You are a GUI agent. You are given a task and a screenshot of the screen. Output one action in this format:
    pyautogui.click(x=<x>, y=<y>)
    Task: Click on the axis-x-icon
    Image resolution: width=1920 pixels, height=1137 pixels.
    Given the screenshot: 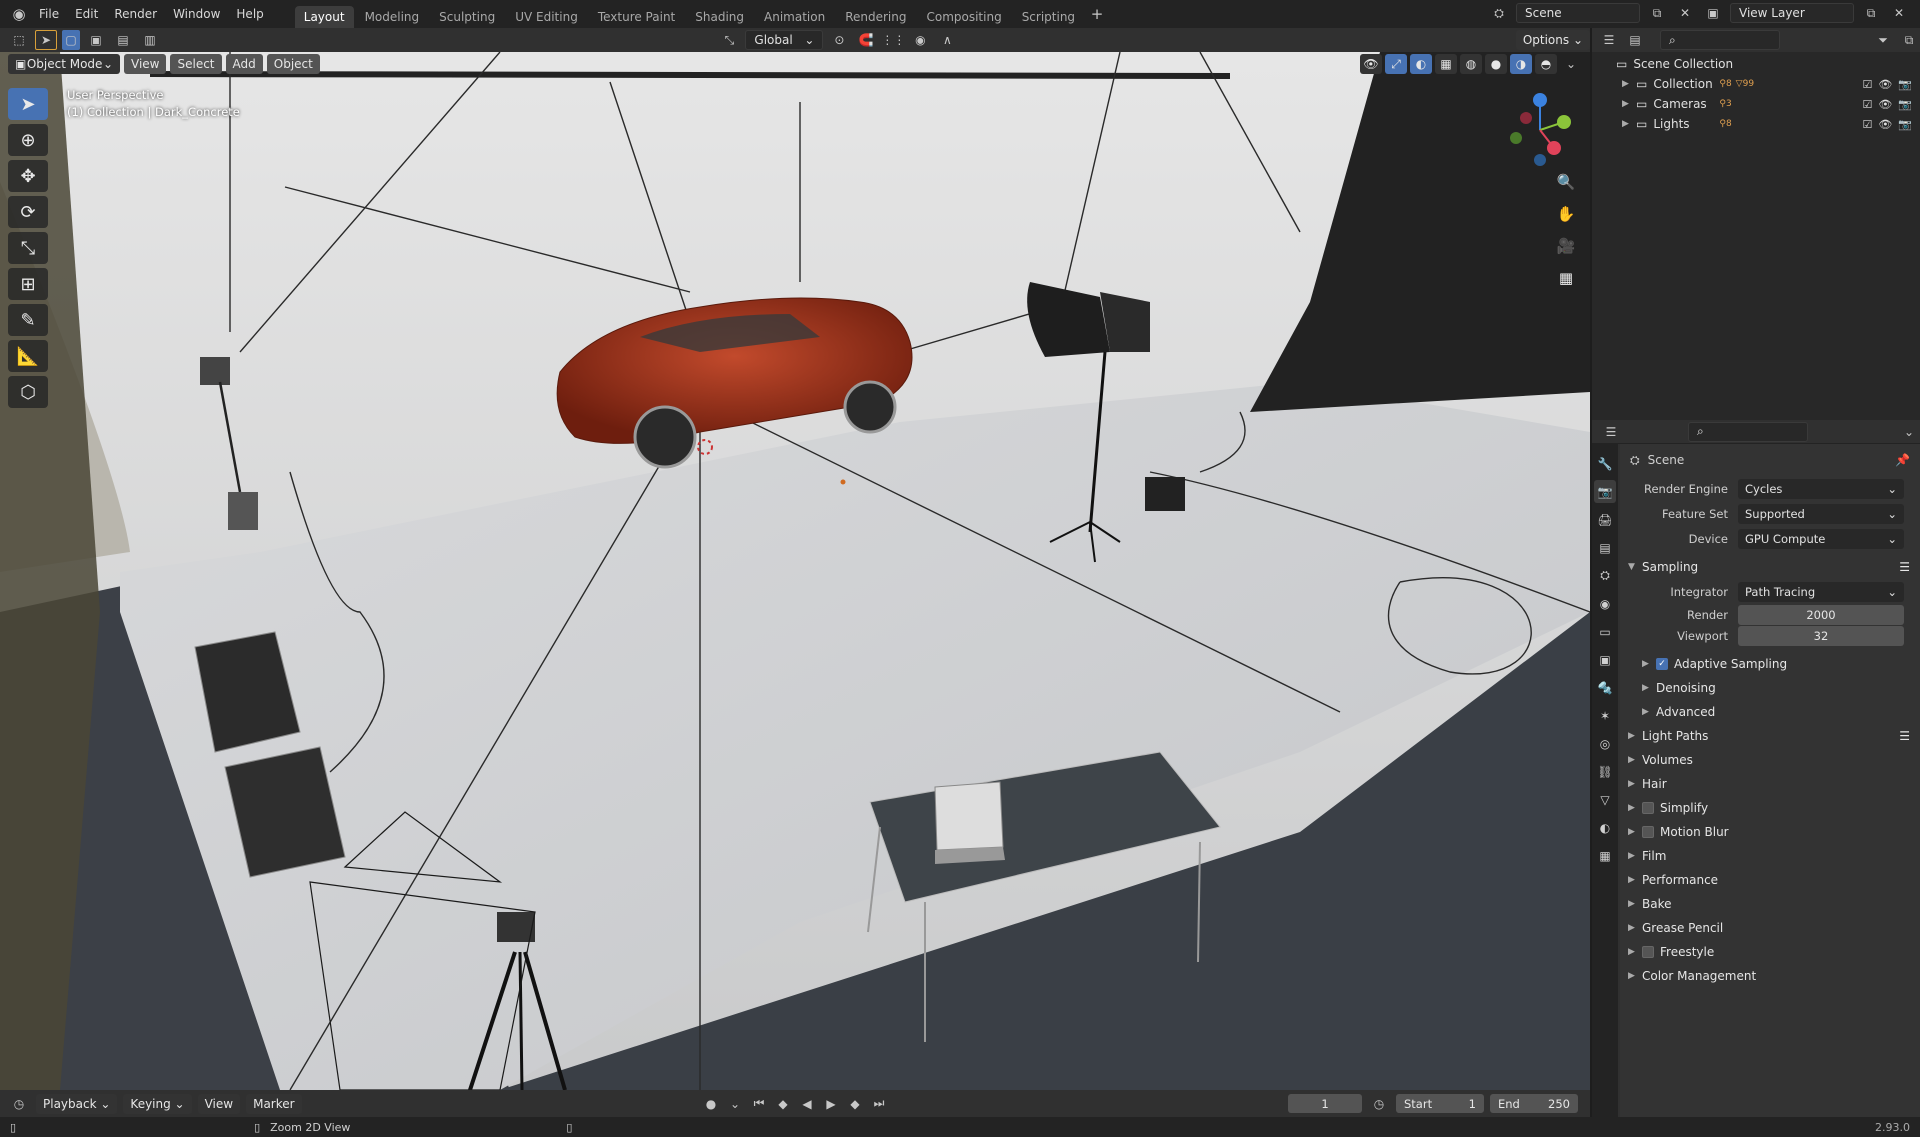 What is the action you would take?
    pyautogui.click(x=1554, y=148)
    